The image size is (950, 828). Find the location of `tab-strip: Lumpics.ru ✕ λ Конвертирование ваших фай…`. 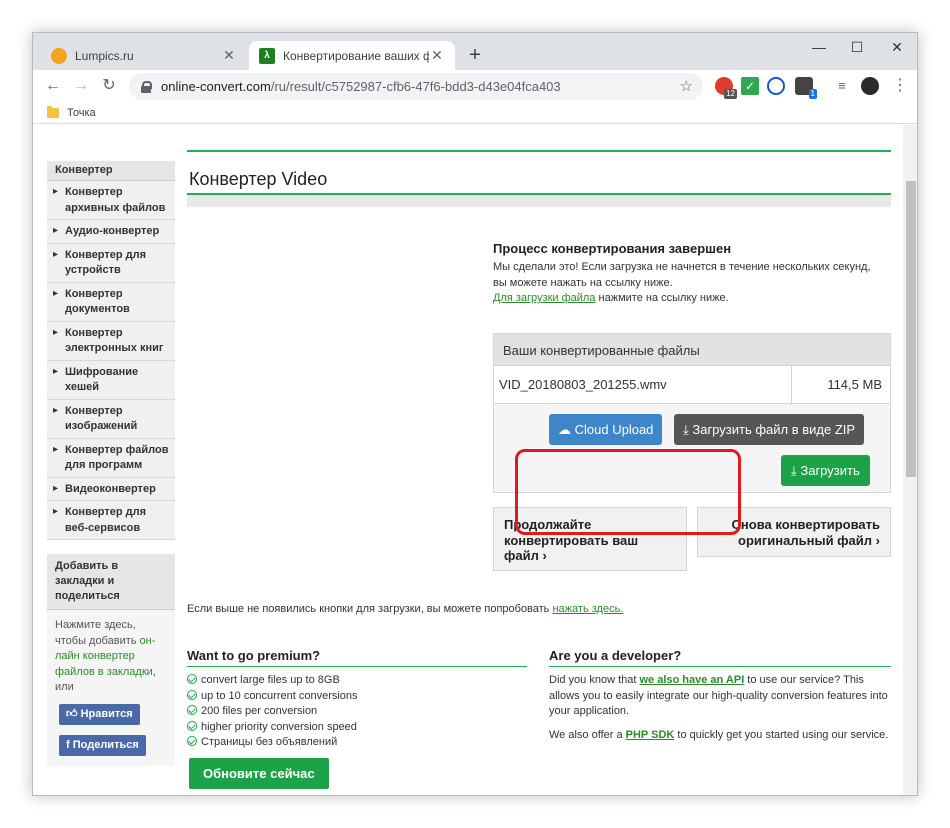

tab-strip: Lumpics.ru ✕ λ Конвертирование ваших фай… is located at coordinates (475, 51).